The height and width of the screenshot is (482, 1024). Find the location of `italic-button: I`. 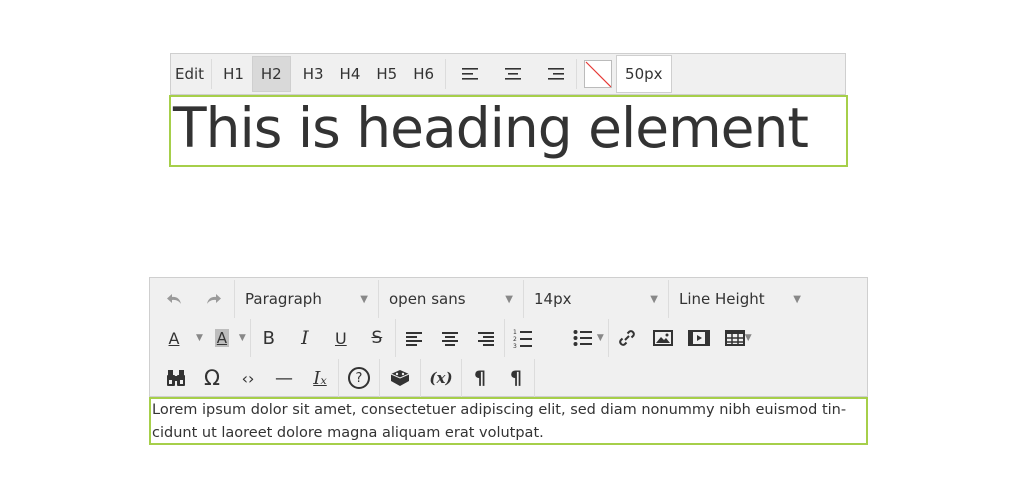

italic-button: I is located at coordinates (305, 338).